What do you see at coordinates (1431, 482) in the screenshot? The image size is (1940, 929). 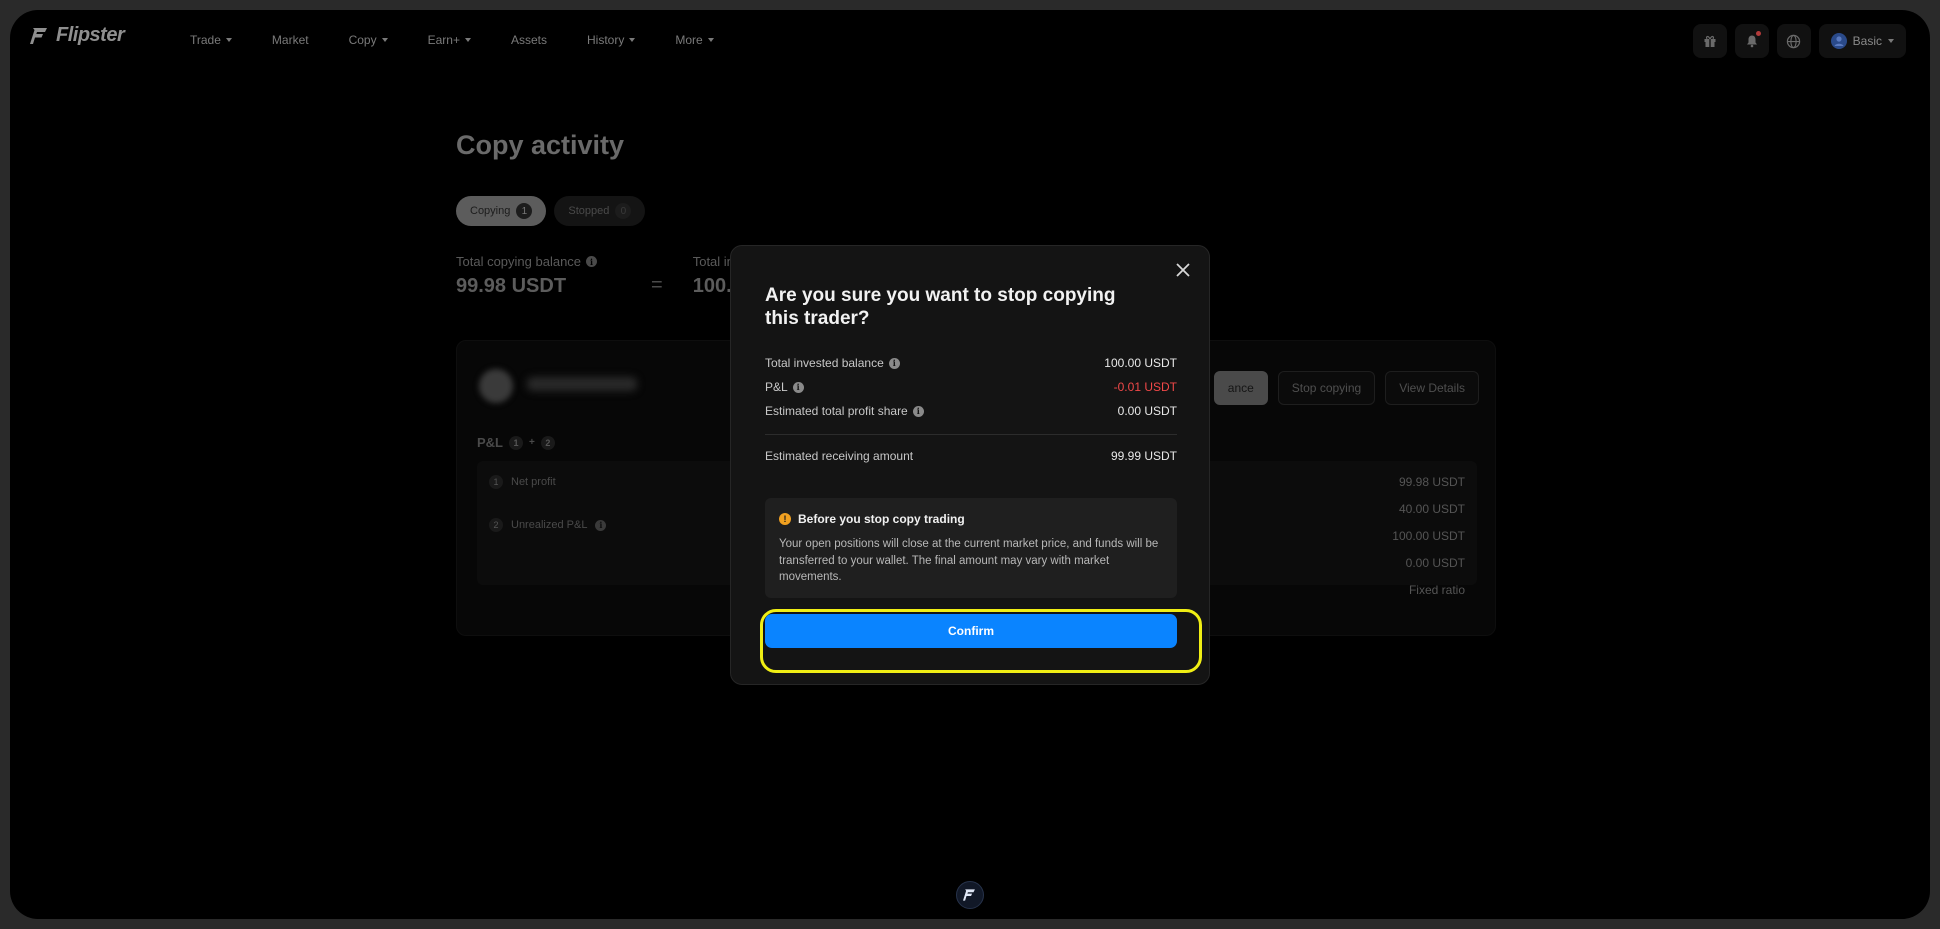 I see `row-value: 99.98 USDT` at bounding box center [1431, 482].